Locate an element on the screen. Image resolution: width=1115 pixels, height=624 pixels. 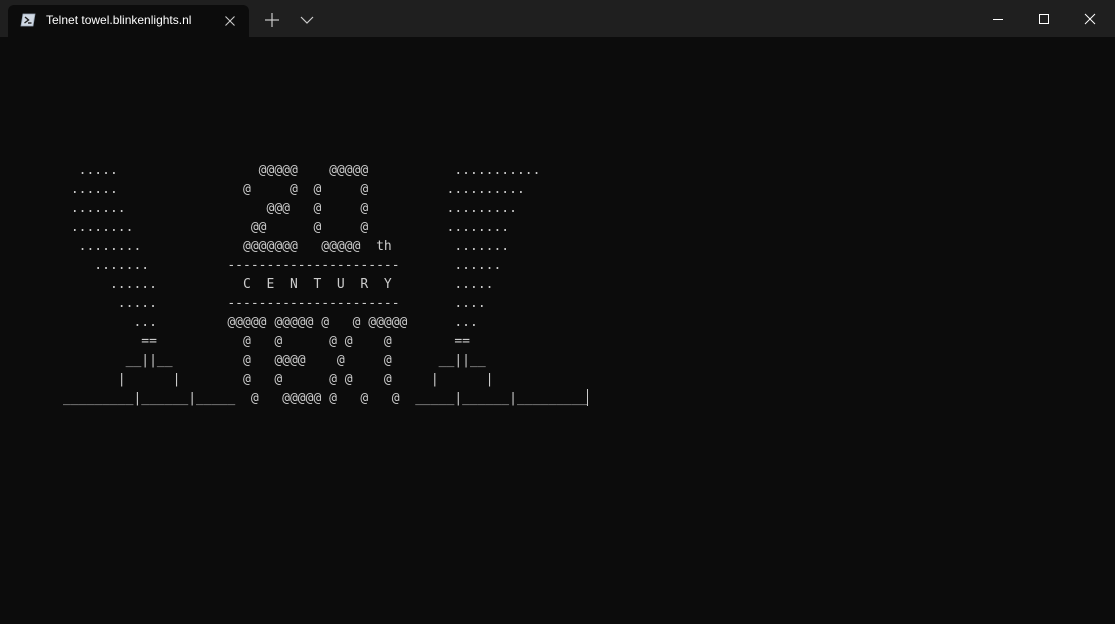
title-bar: Telnet towel.blinkenlights.nl is located at coordinates (557, 18).